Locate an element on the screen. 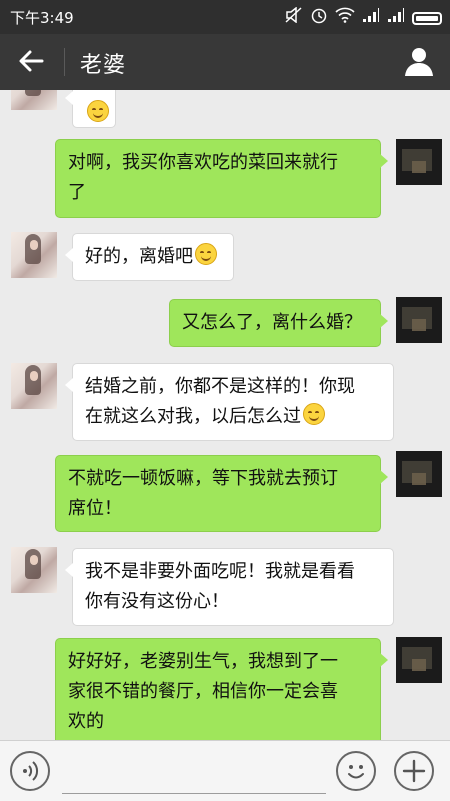 The image size is (450, 801). plus-button is located at coordinates (414, 771).